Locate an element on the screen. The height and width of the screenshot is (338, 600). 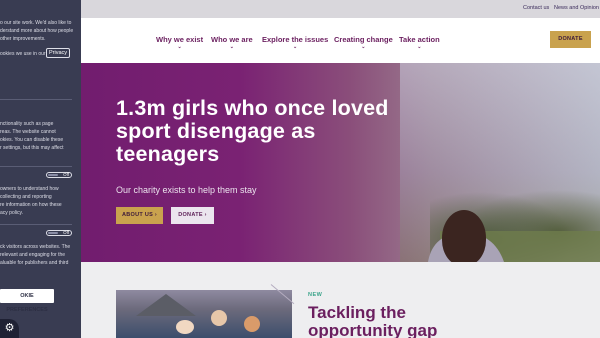
cookie-text-line: acy policy. is located at coordinates (11, 213).